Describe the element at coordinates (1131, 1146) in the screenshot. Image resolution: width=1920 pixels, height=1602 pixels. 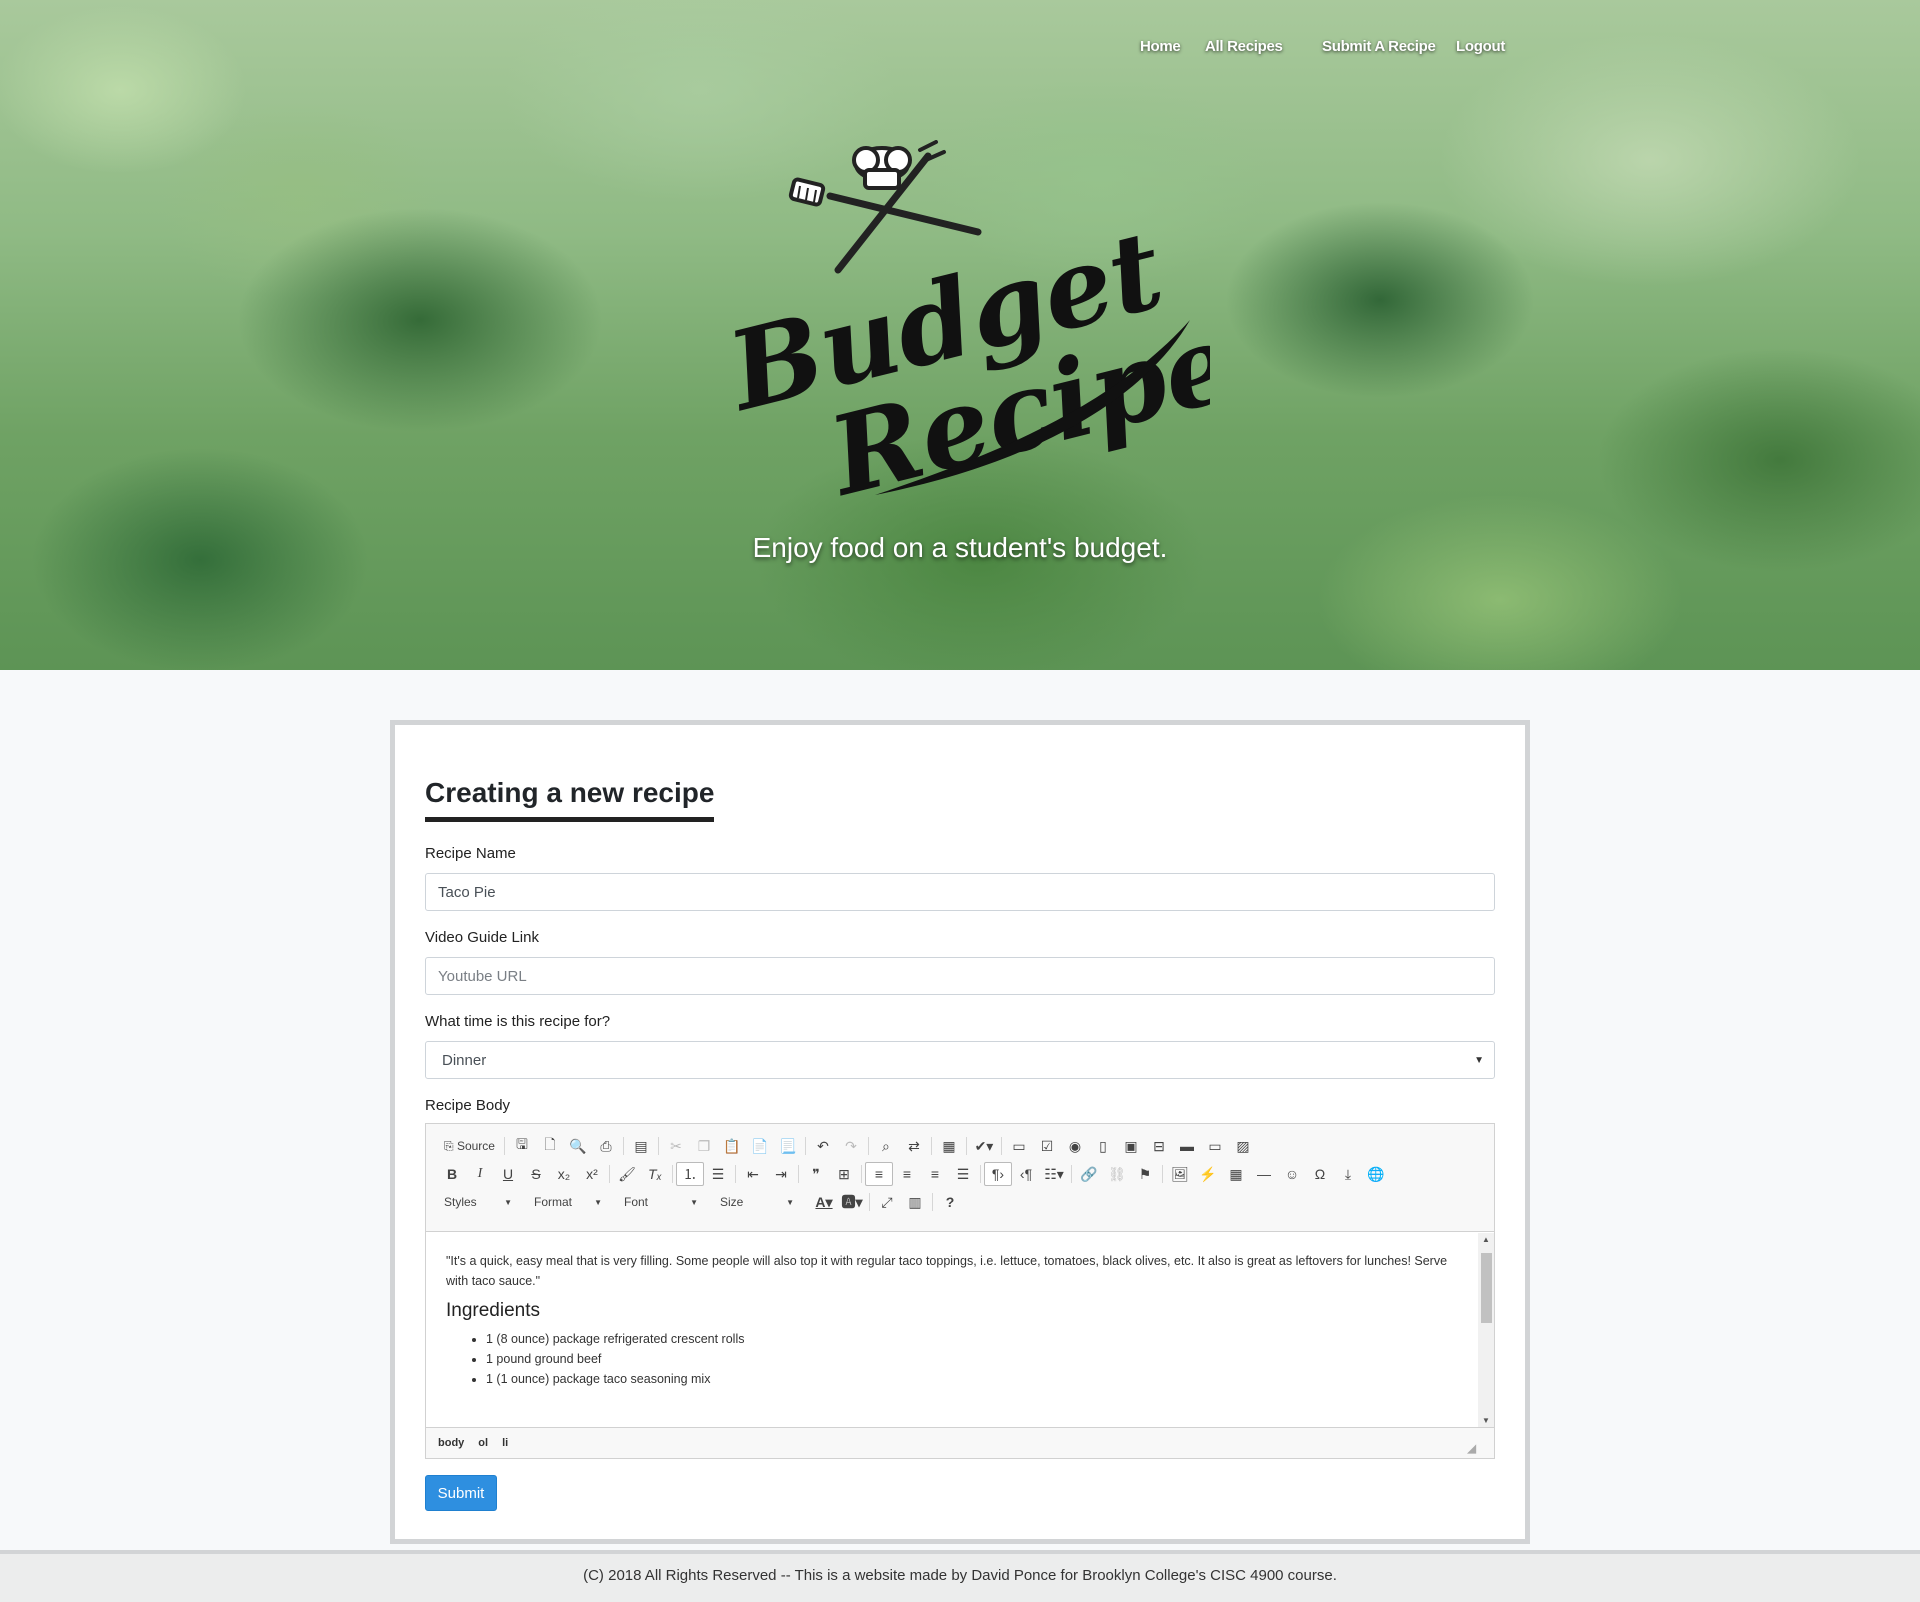
I see `textarea-icon: ▣` at that location.